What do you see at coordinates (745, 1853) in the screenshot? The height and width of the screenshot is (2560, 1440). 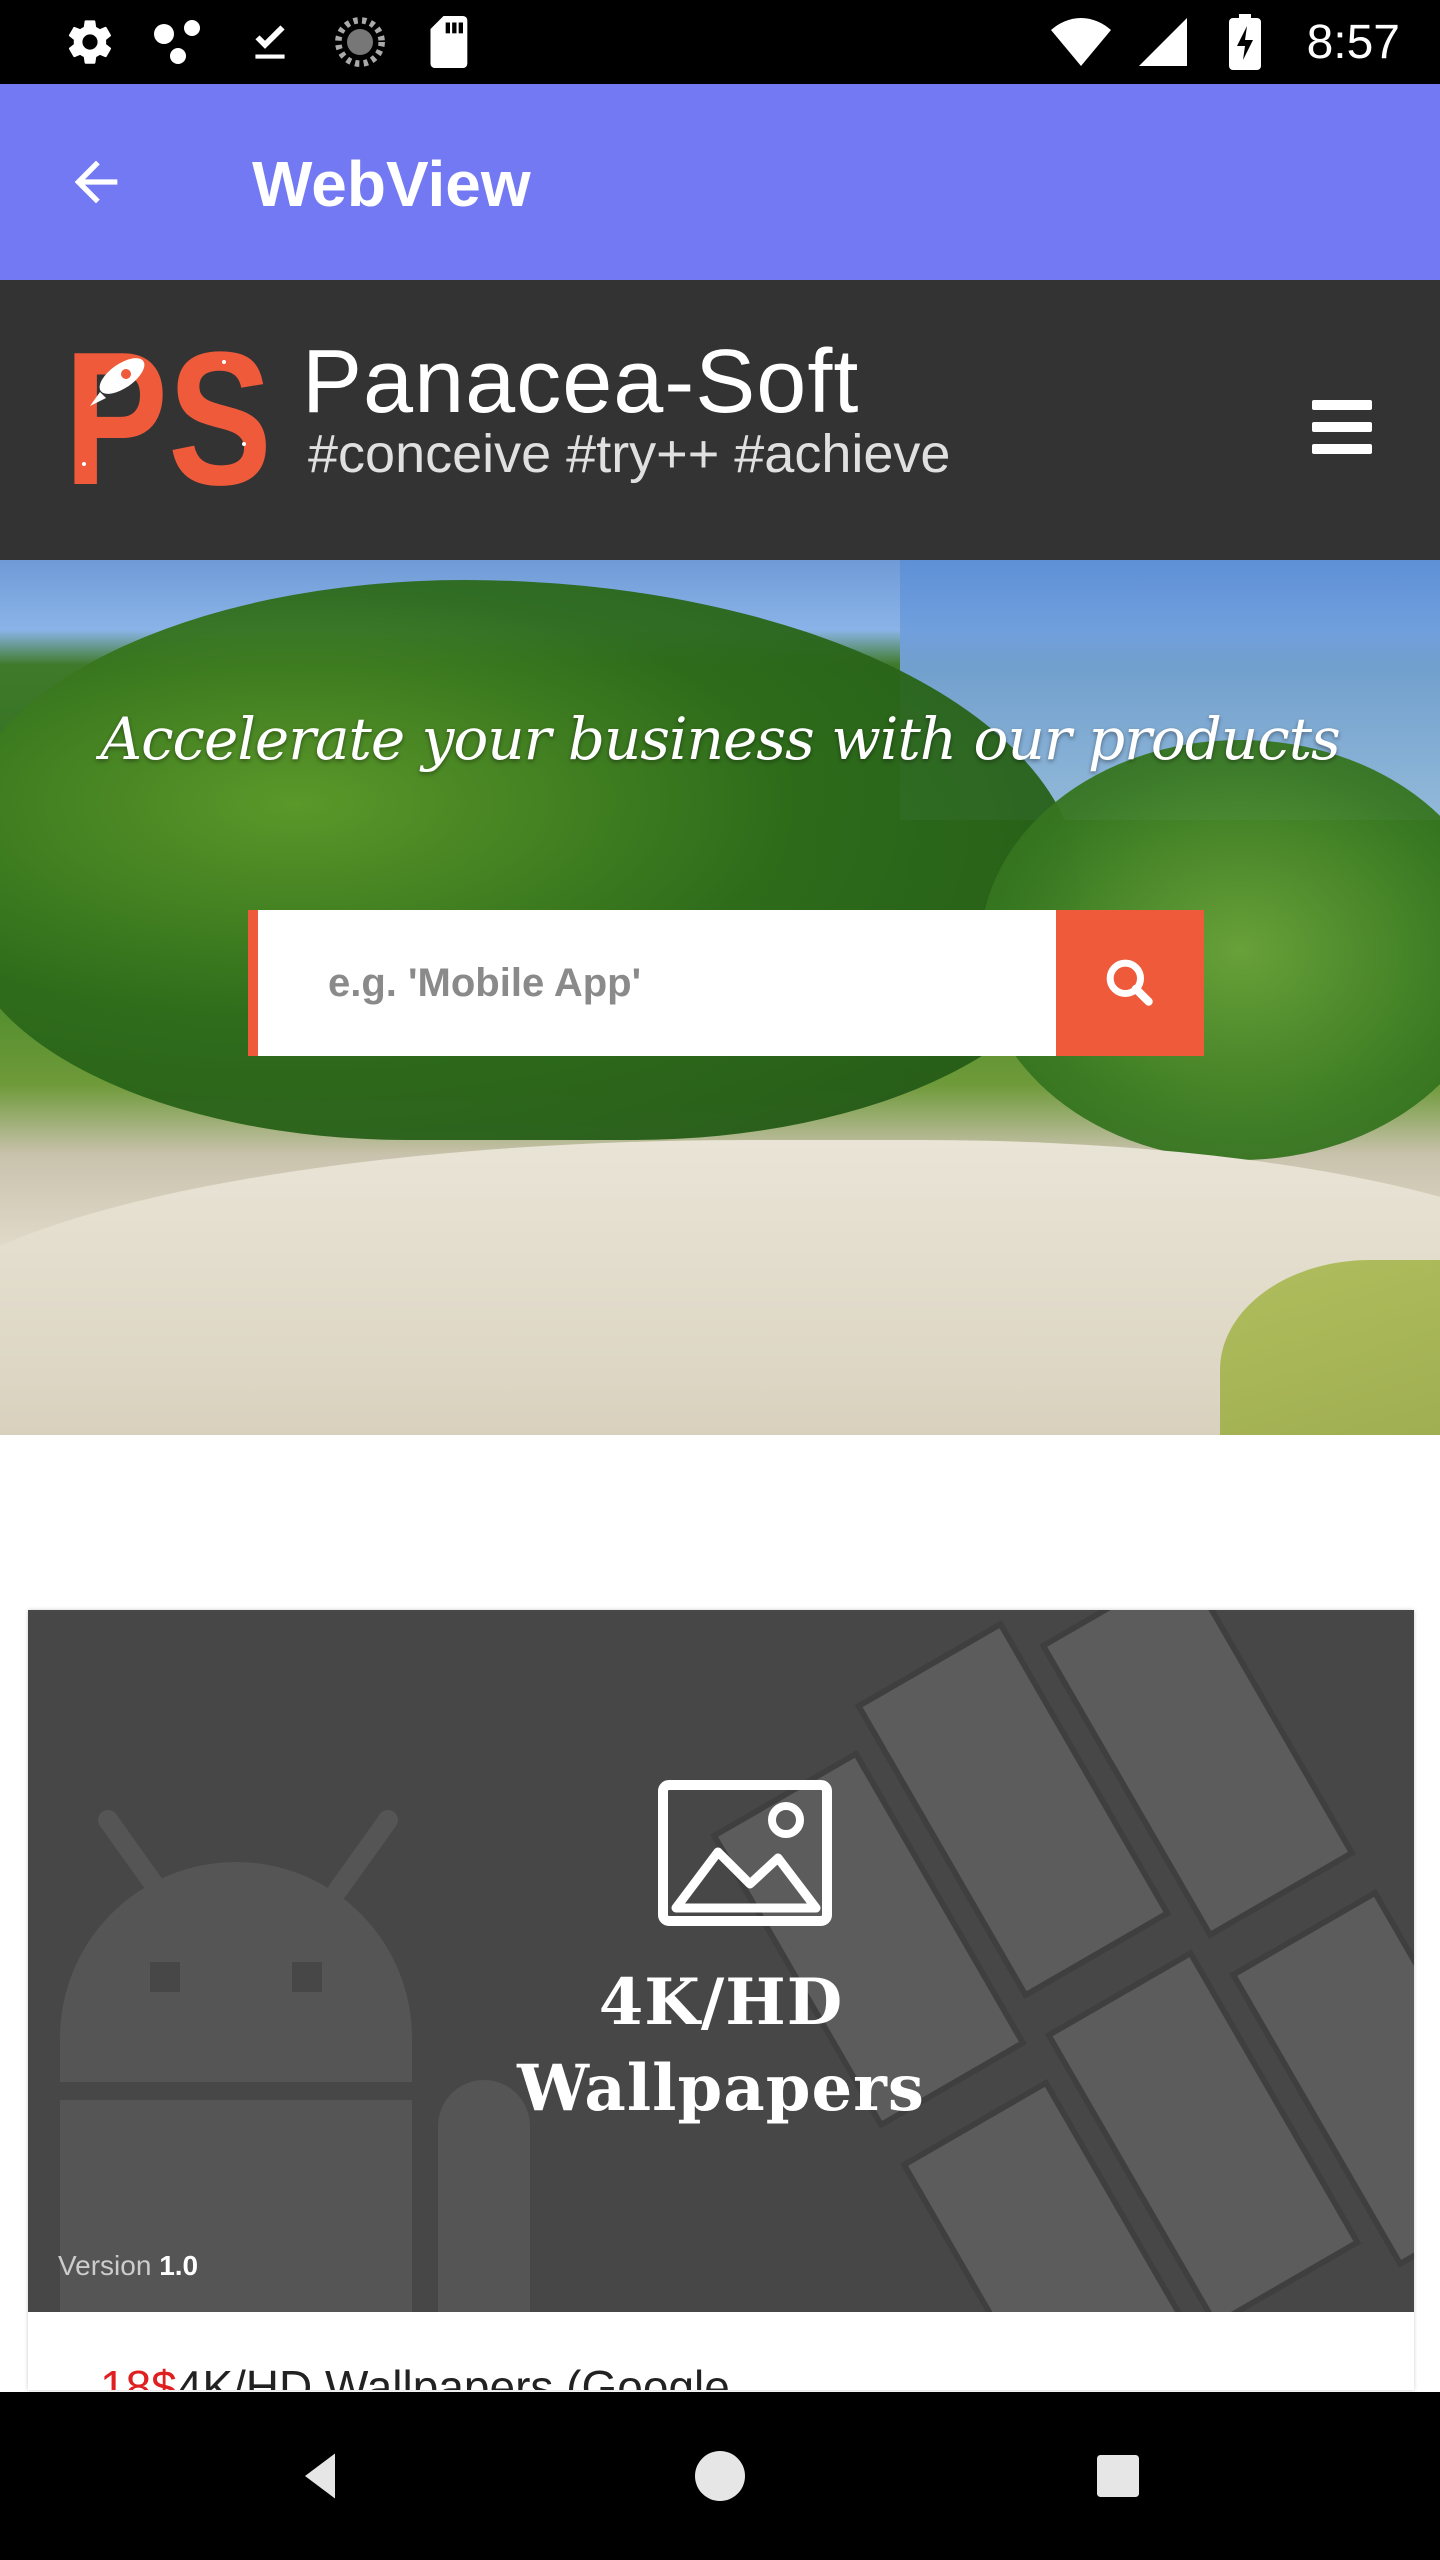 I see `image-icon` at bounding box center [745, 1853].